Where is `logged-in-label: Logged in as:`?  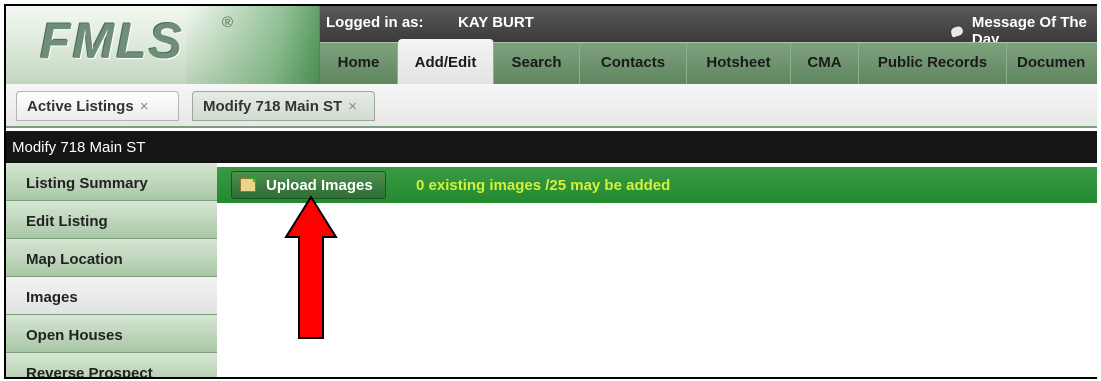 logged-in-label: Logged in as: is located at coordinates (375, 22).